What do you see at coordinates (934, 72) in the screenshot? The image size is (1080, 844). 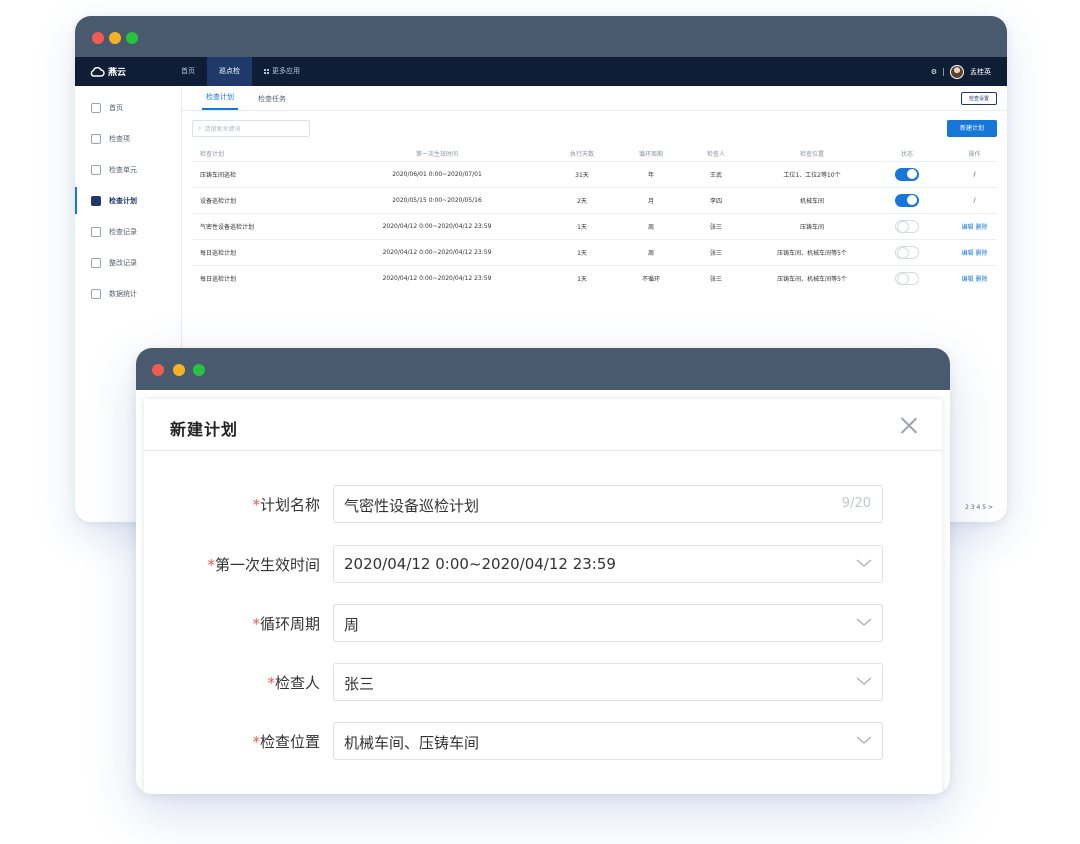 I see `gear-icon: ⚙` at bounding box center [934, 72].